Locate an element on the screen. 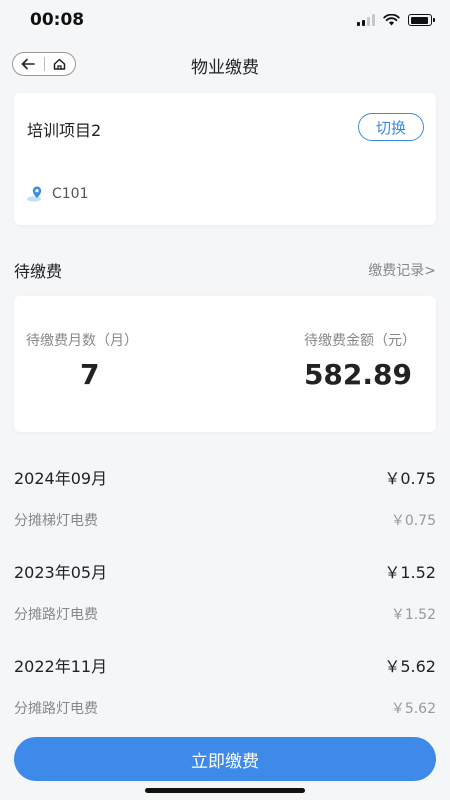 The width and height of the screenshot is (450, 800). pending-amount-value: 582.89 is located at coordinates (357, 374).